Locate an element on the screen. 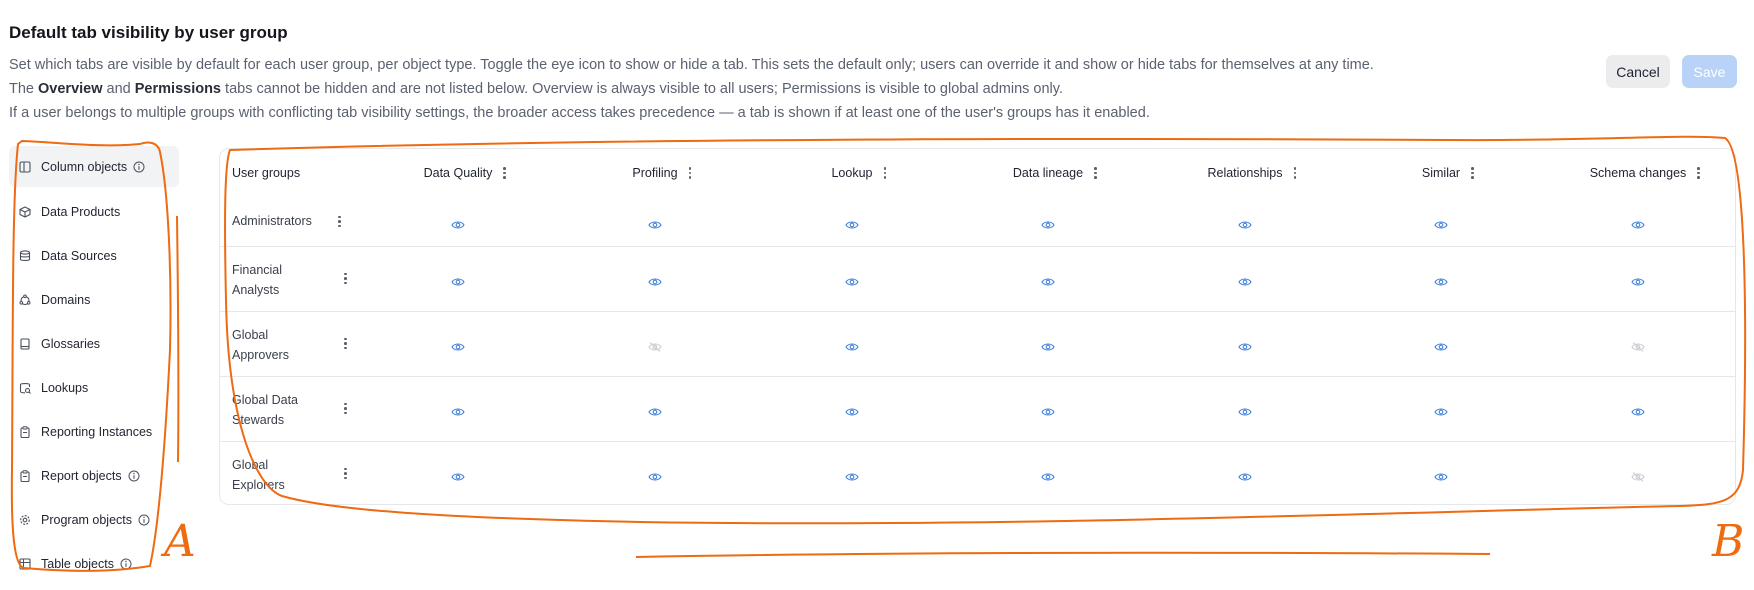 The width and height of the screenshot is (1754, 590). cube-icon is located at coordinates (25, 212).